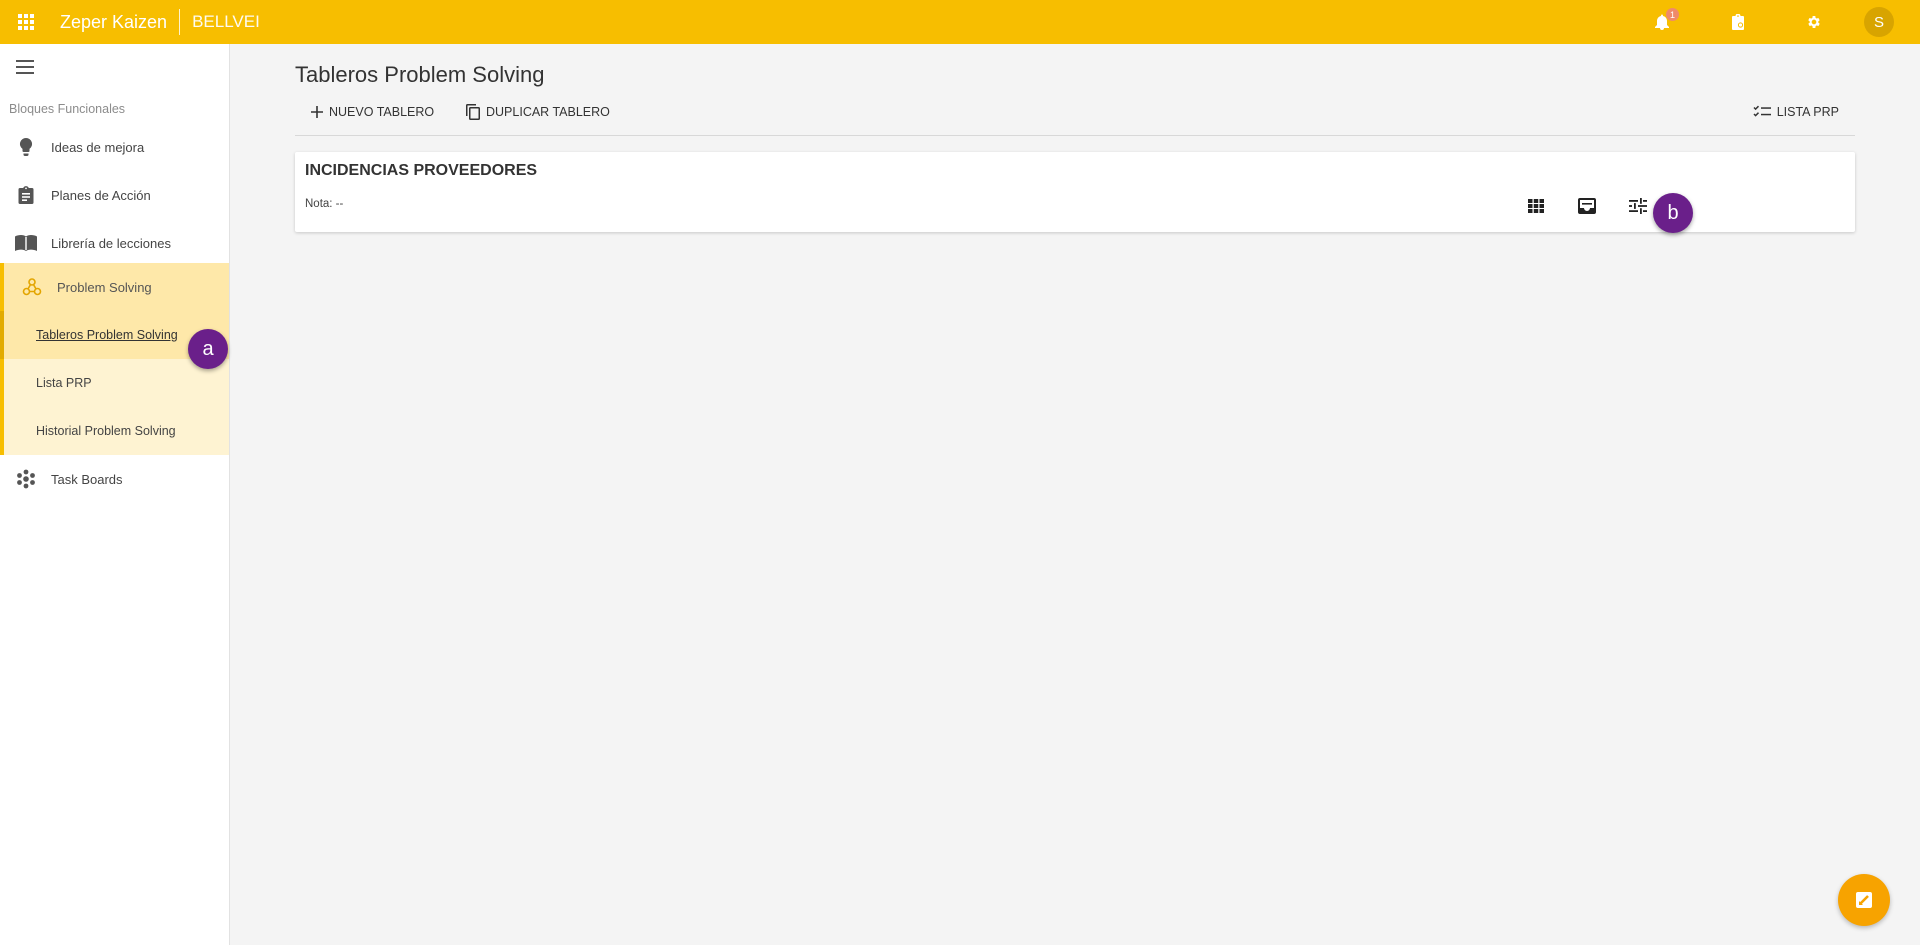  I want to click on duplicate-board-button: DUPLICAR TABLERO, so click(538, 112).